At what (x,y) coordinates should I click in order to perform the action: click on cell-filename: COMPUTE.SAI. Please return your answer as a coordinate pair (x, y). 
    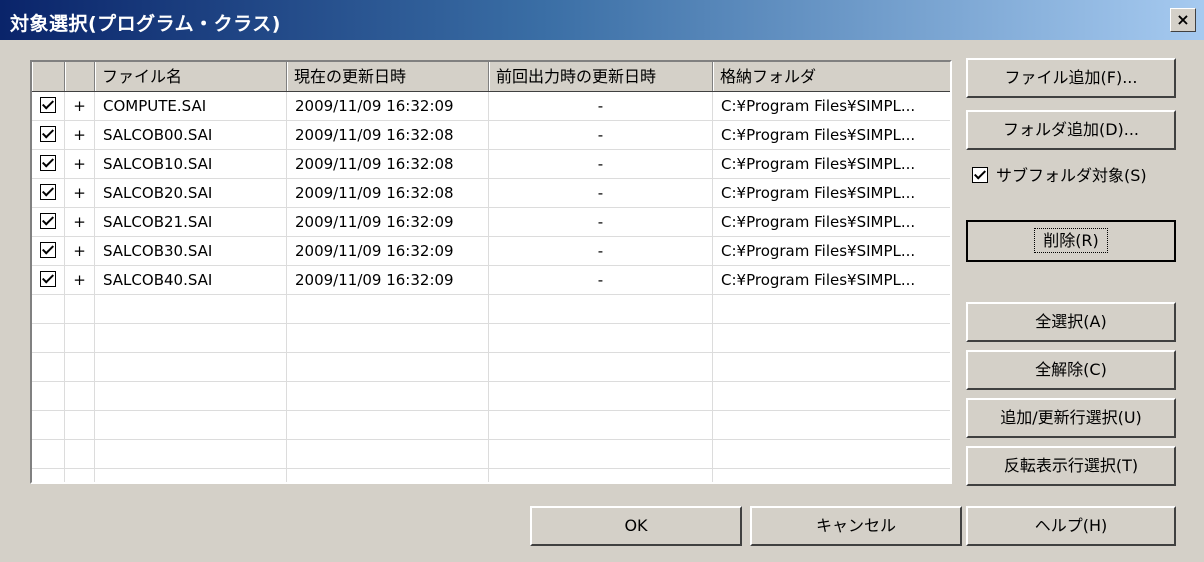
    Looking at the image, I should click on (191, 106).